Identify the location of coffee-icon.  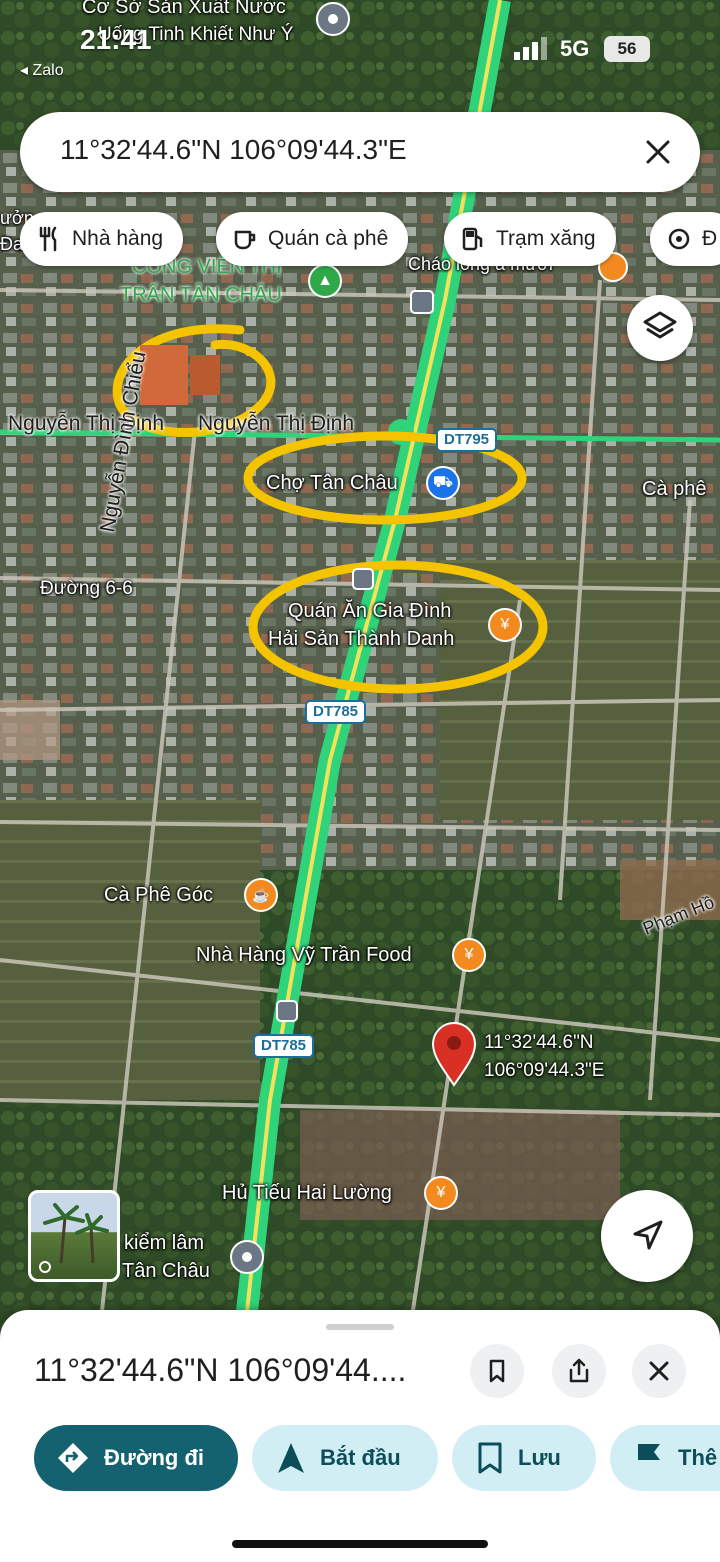
(245, 240).